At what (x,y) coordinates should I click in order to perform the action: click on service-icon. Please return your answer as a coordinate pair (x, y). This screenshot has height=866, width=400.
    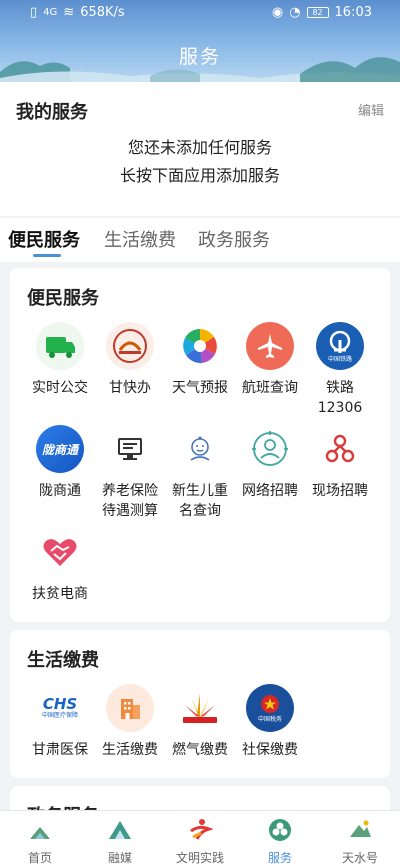
    Looking at the image, I should click on (280, 830).